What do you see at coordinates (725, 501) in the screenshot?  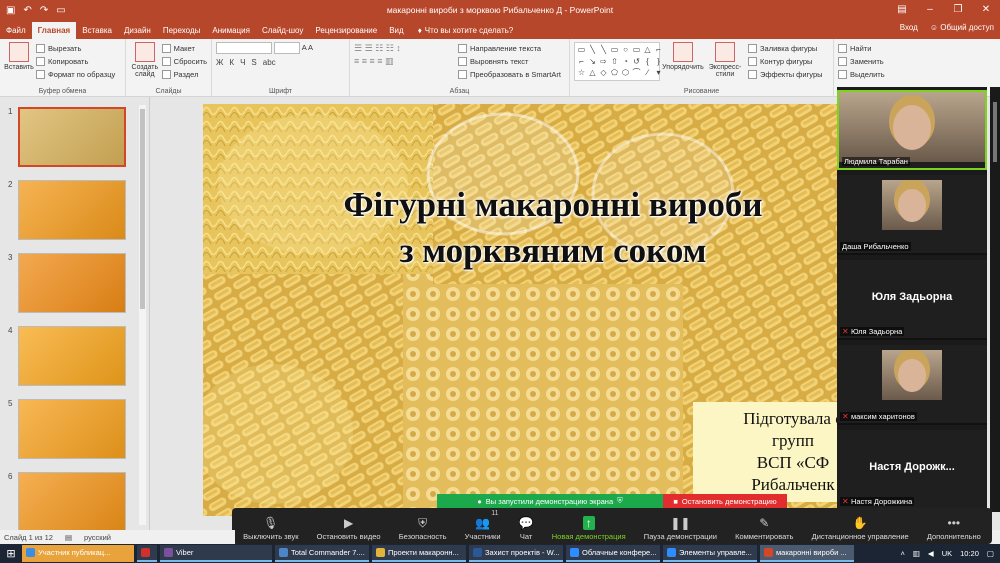 I see `stop-share-button: ■ Остановить демонстрацию` at bounding box center [725, 501].